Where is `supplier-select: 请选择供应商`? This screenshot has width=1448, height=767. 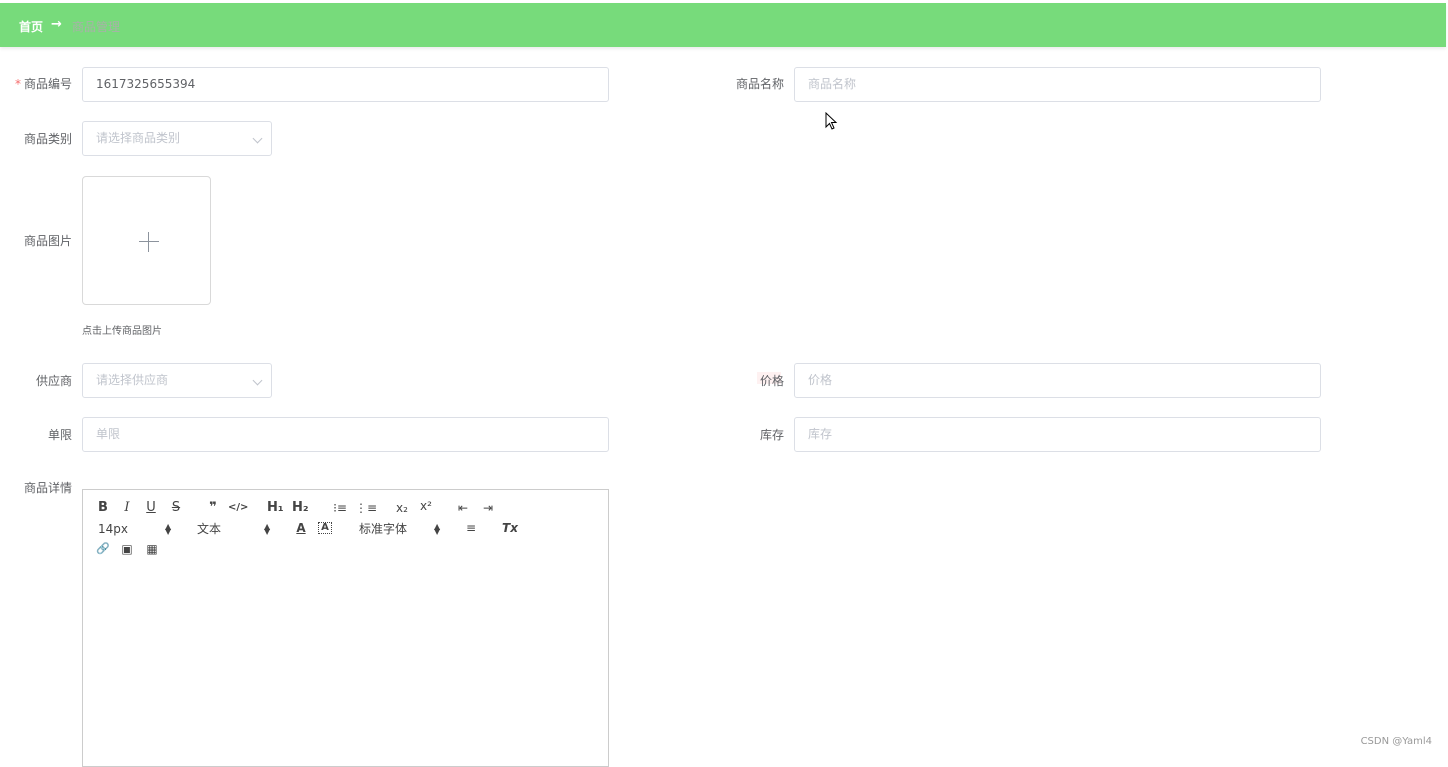
supplier-select: 请选择供应商 is located at coordinates (177, 380).